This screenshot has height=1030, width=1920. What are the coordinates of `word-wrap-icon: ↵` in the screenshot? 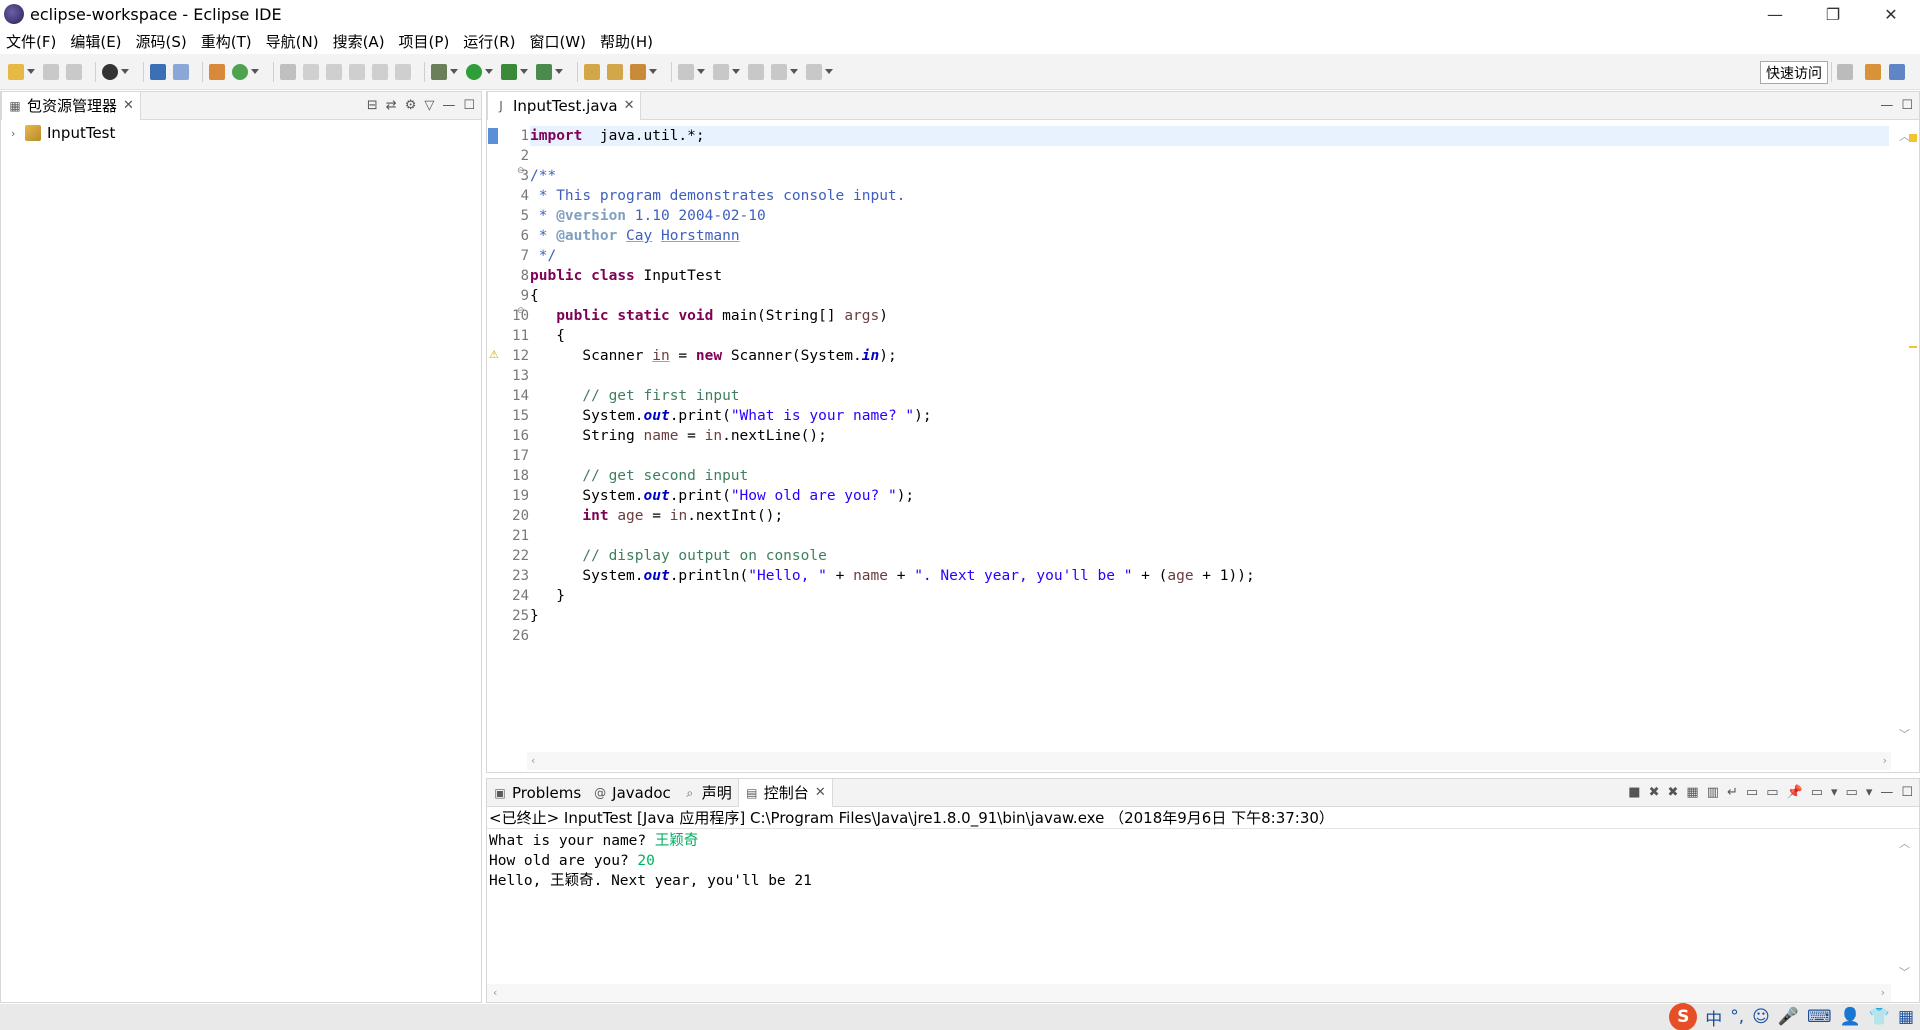 It's located at (1732, 792).